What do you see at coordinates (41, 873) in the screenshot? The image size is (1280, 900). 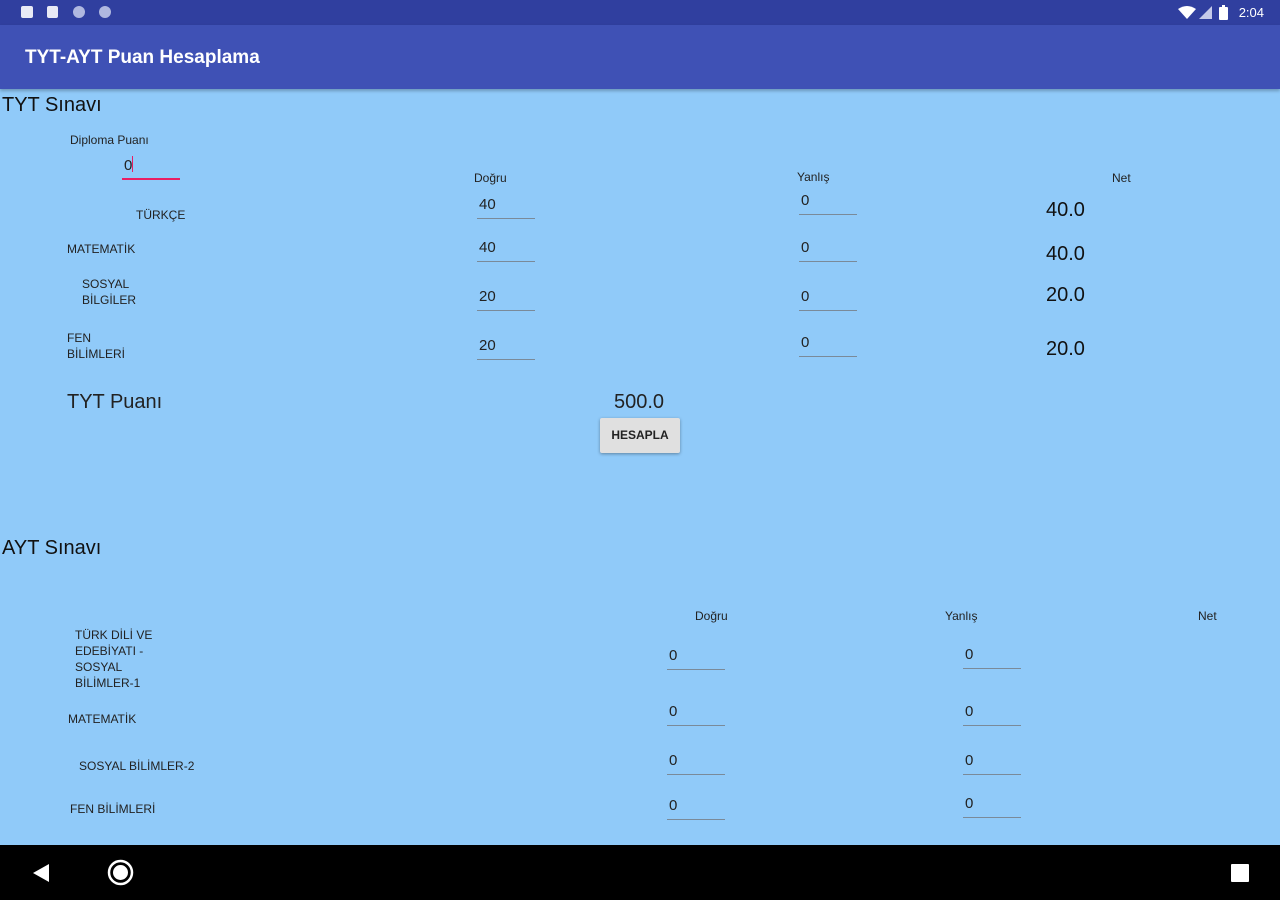 I see `back-icon` at bounding box center [41, 873].